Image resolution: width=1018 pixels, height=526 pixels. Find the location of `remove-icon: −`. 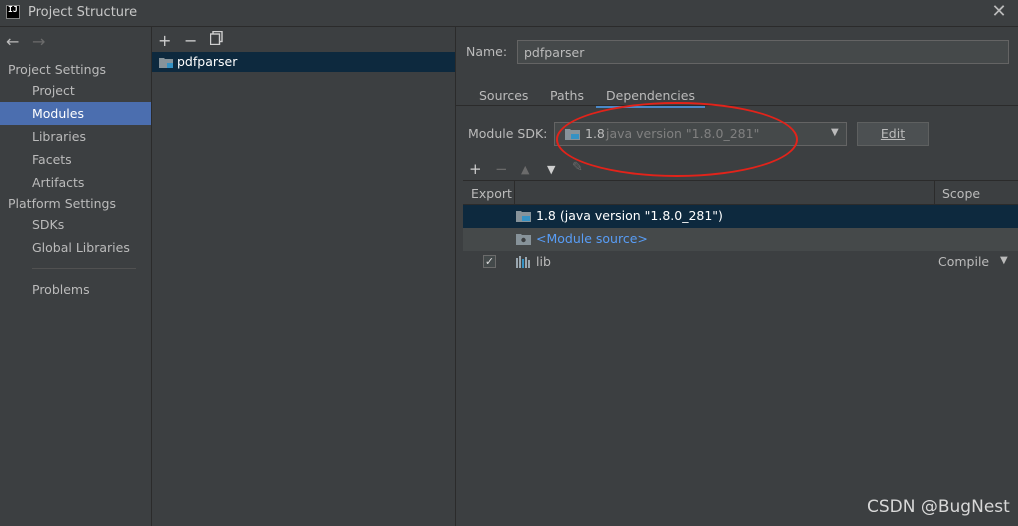

remove-icon: − is located at coordinates (190, 40).